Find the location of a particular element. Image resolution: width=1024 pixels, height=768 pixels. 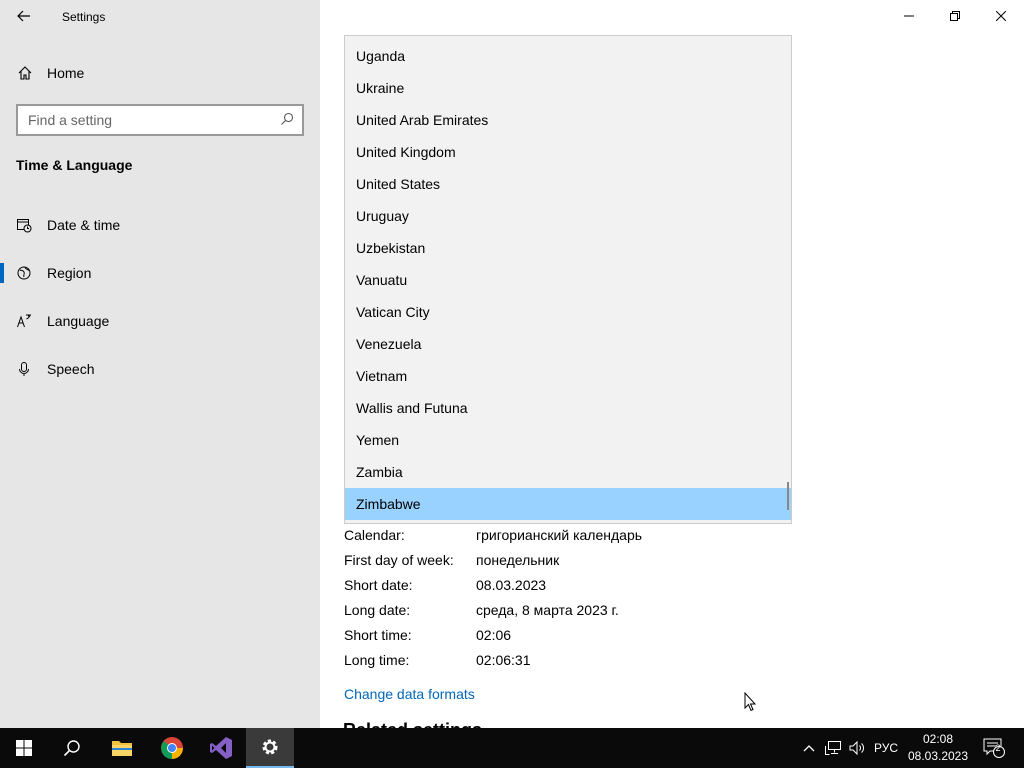

taskbar: РУС 02:08 08.03.2023 2 is located at coordinates (512, 748).